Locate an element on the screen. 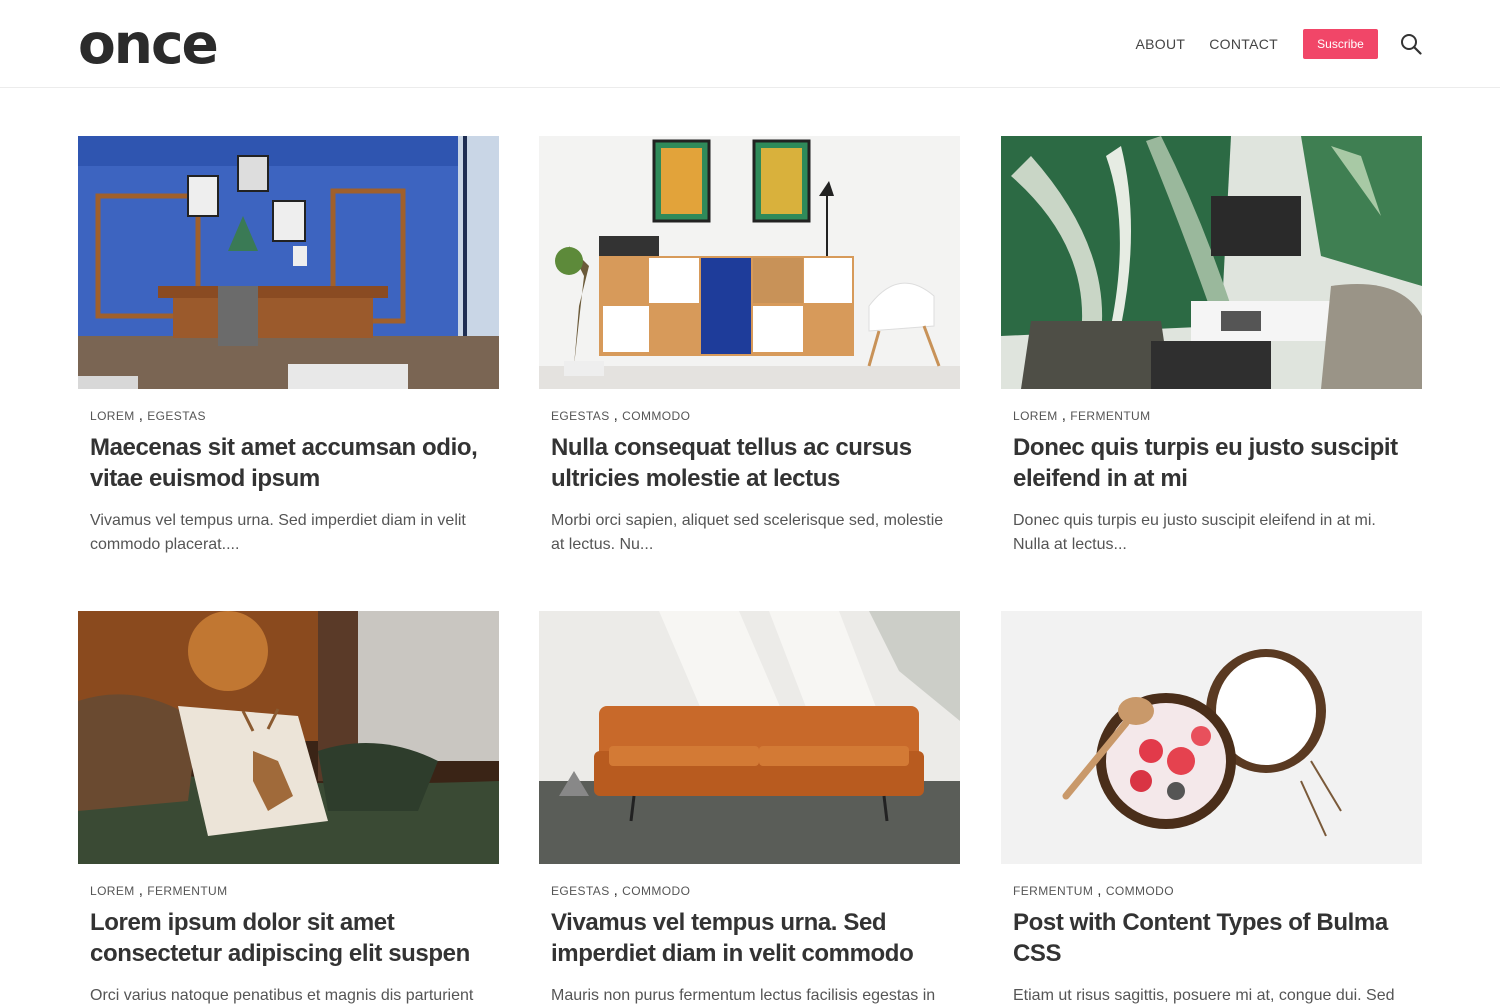 The height and width of the screenshot is (1008, 1500). nav-about-link: ABOUT is located at coordinates (1161, 44).